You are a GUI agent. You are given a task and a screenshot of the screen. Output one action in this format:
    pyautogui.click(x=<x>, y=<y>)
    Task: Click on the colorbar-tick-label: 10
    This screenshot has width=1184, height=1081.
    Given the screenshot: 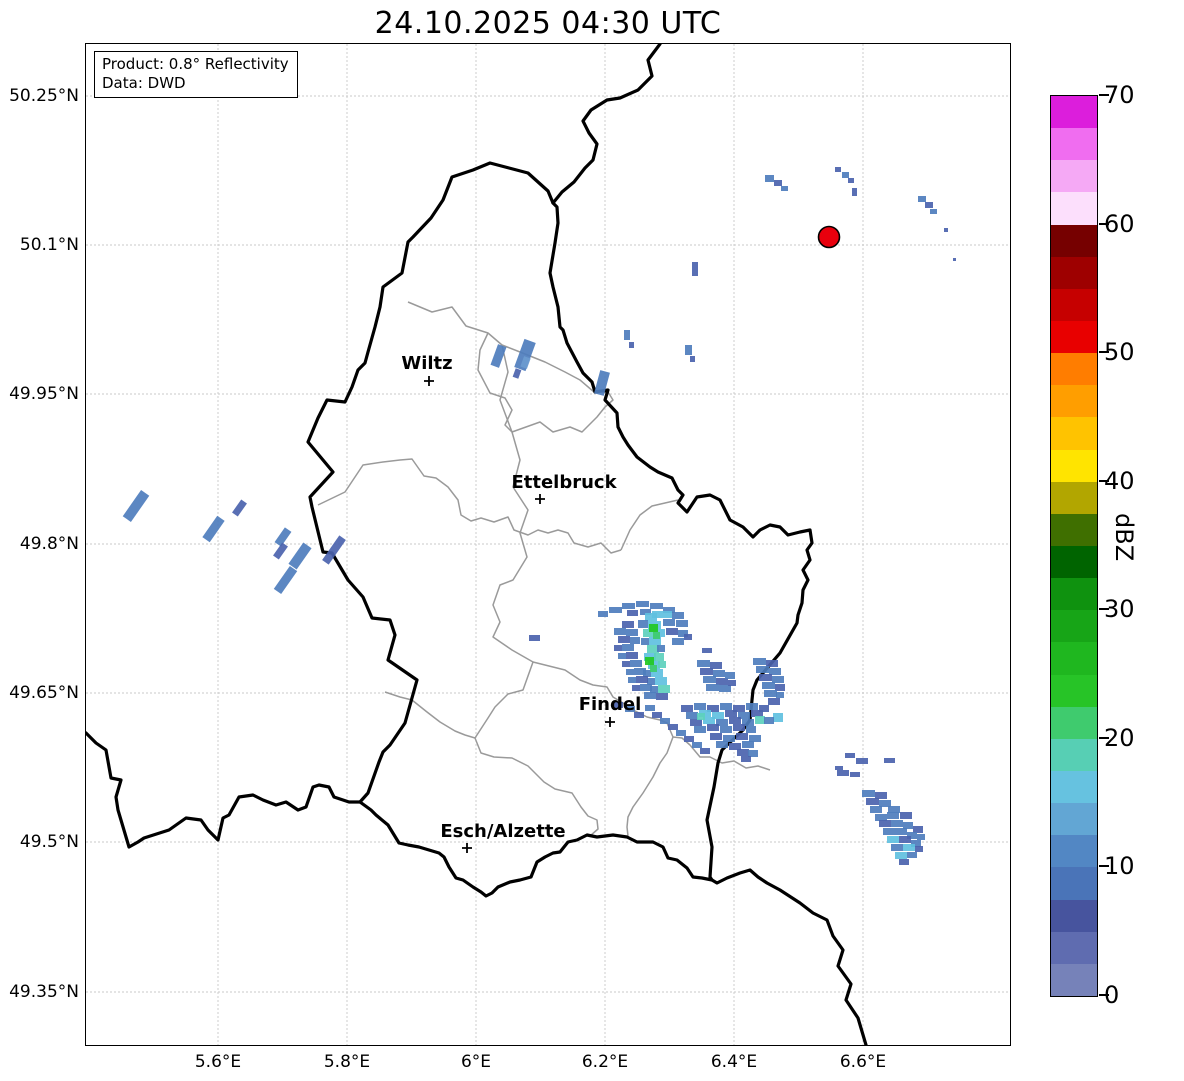 What is the action you would take?
    pyautogui.click(x=1119, y=866)
    